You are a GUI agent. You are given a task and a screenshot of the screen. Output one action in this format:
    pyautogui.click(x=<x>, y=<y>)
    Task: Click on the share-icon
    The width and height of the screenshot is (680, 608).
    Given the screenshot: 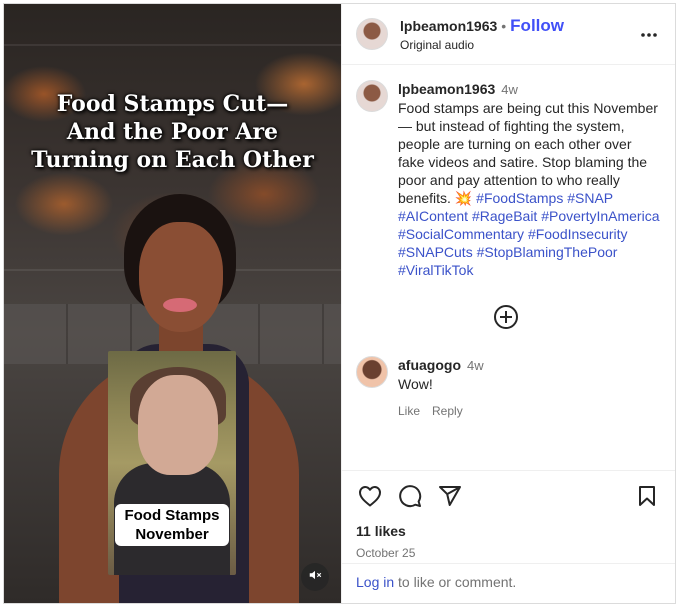 What is the action you would take?
    pyautogui.click(x=450, y=498)
    